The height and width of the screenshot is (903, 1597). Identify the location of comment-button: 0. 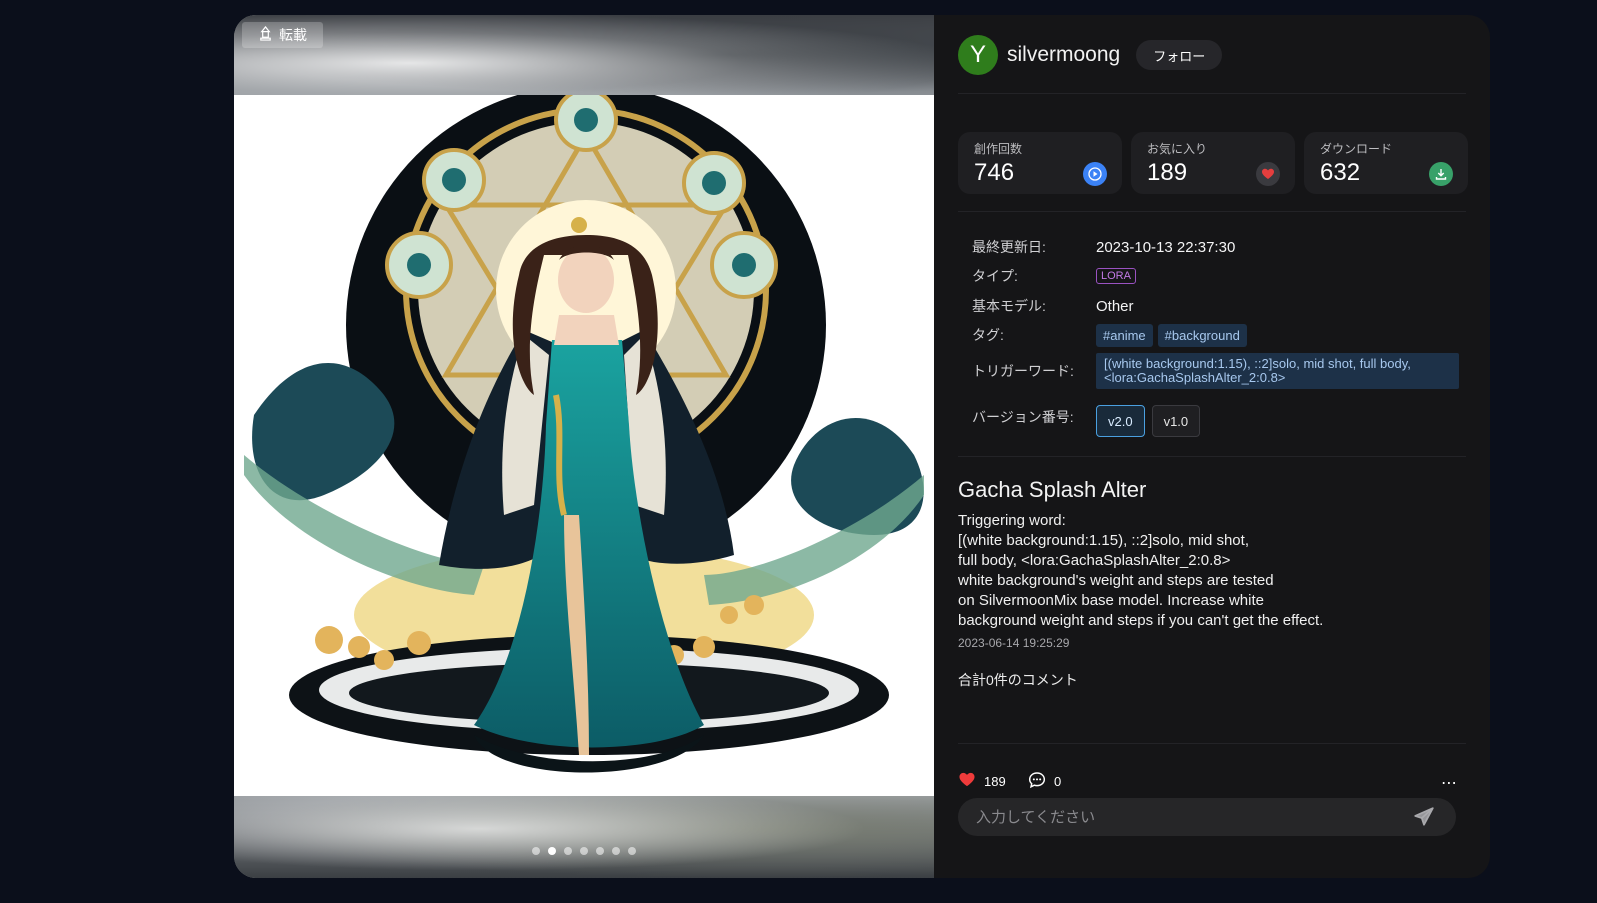
(1044, 781).